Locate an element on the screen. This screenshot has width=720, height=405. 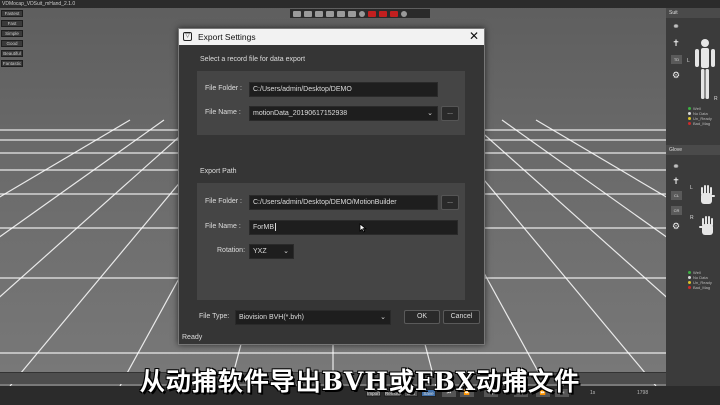
glove-right-label: R is located at coordinates (692, 218).